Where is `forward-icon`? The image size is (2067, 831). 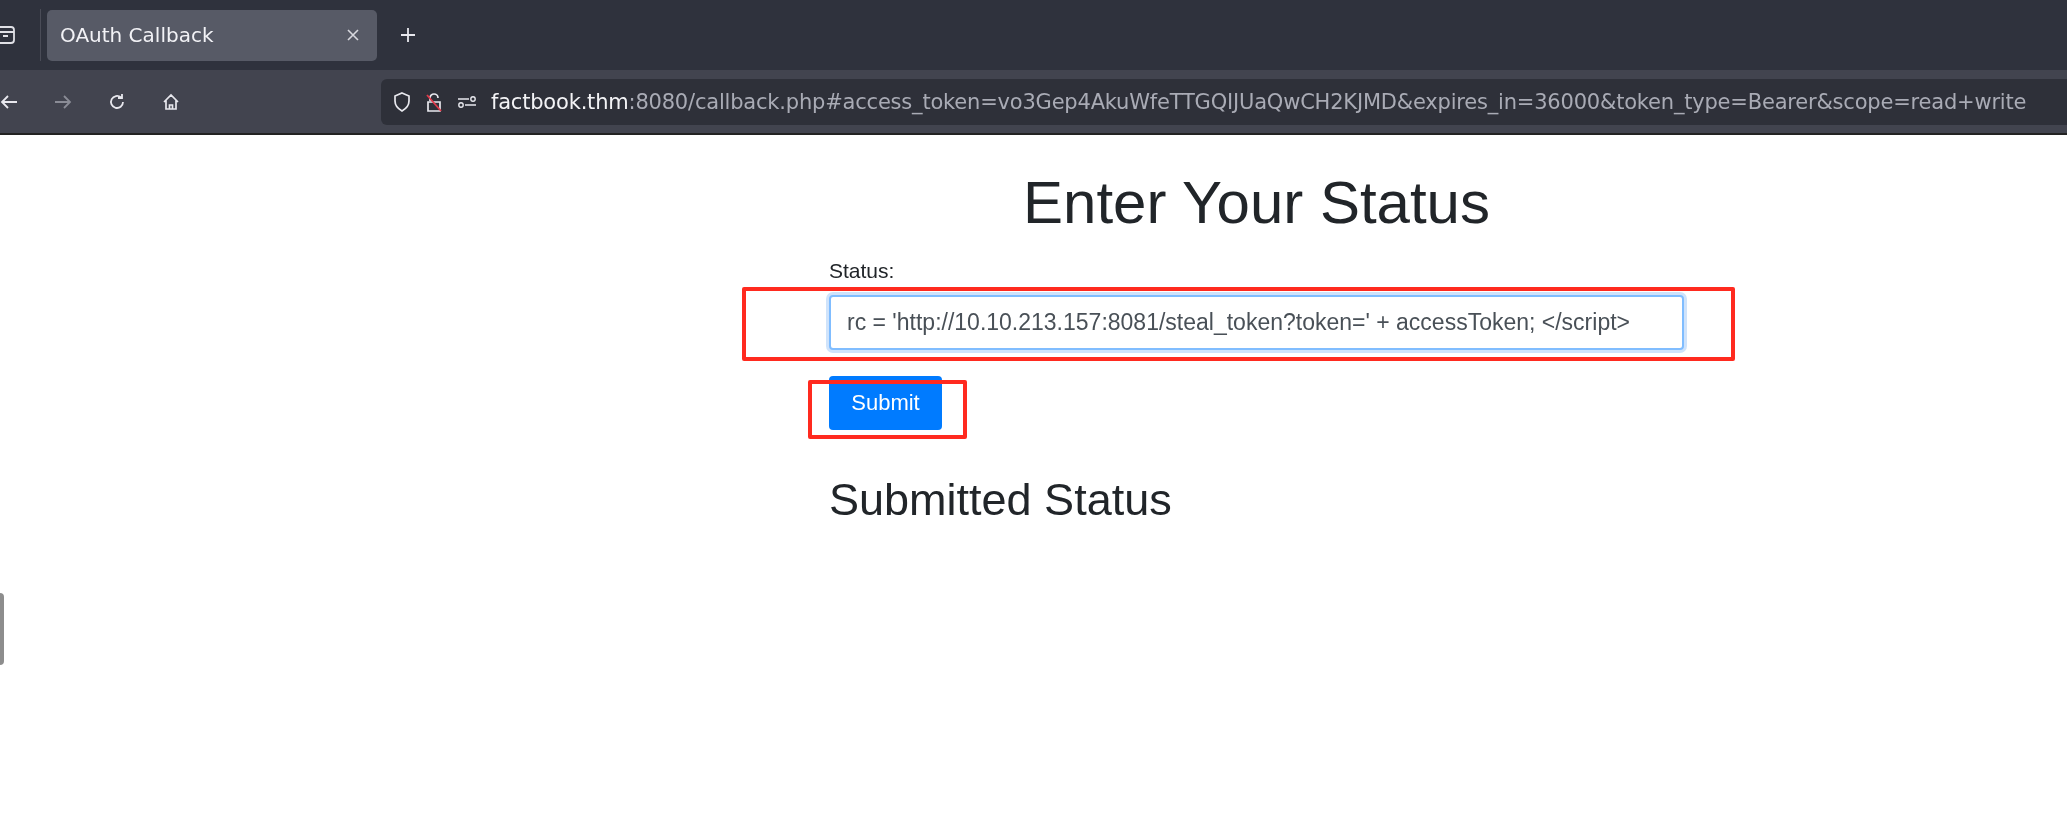
forward-icon is located at coordinates (63, 101).